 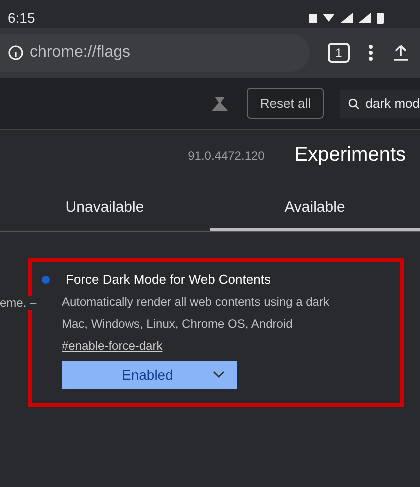 I want to click on address-bar: chrome://flags, so click(x=155, y=53).